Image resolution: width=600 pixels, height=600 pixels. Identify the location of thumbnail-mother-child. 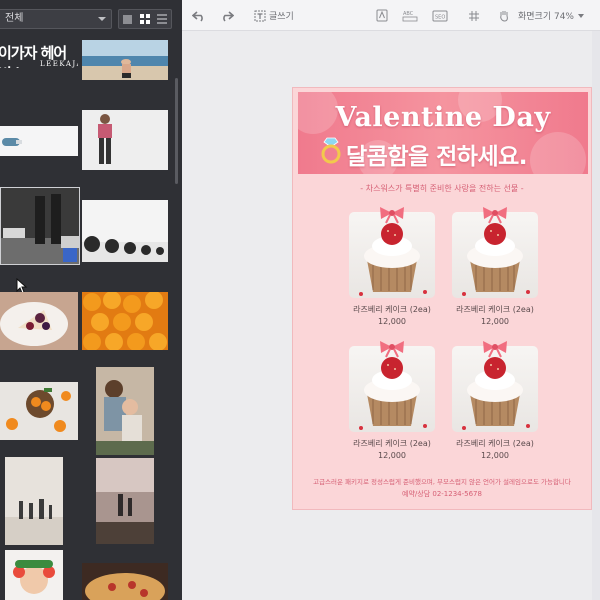
(125, 411).